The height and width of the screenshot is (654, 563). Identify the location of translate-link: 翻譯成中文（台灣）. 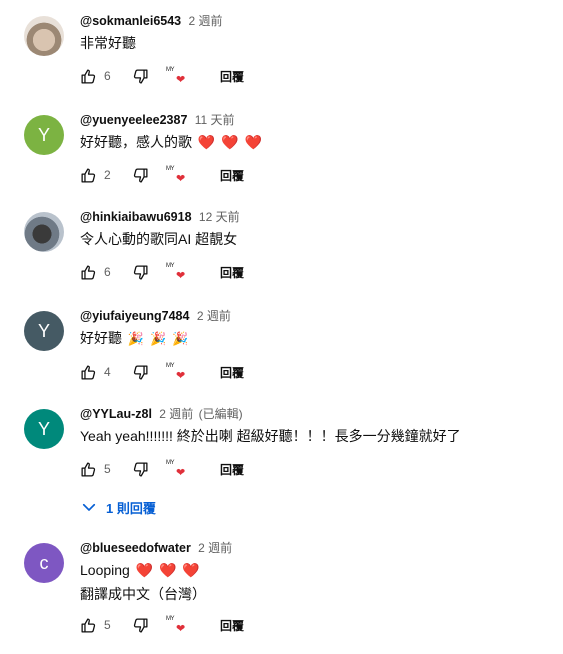
(315, 594).